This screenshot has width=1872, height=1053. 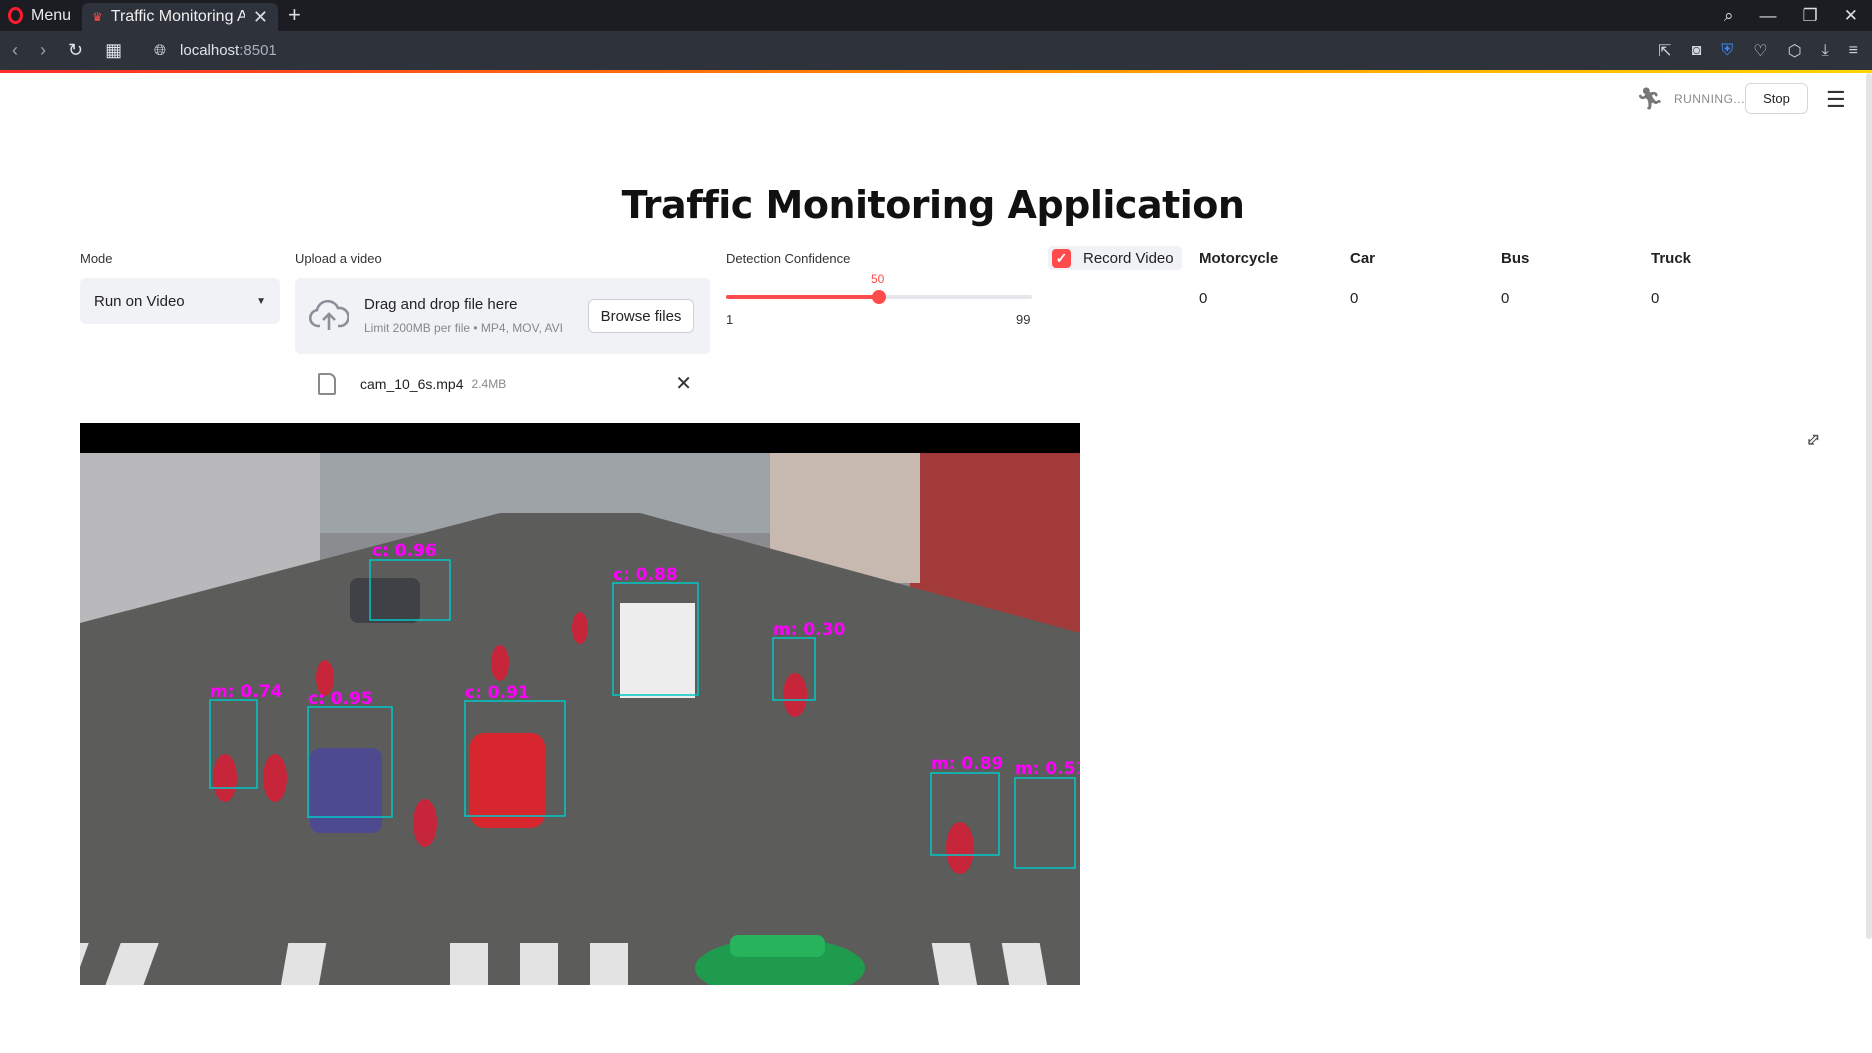 I want to click on mode-label: Mode, so click(x=96, y=258).